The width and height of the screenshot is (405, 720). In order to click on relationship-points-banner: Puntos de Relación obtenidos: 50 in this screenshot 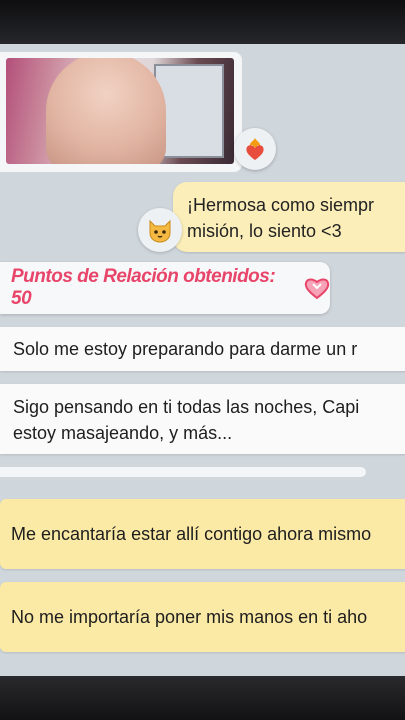, I will do `click(165, 288)`.